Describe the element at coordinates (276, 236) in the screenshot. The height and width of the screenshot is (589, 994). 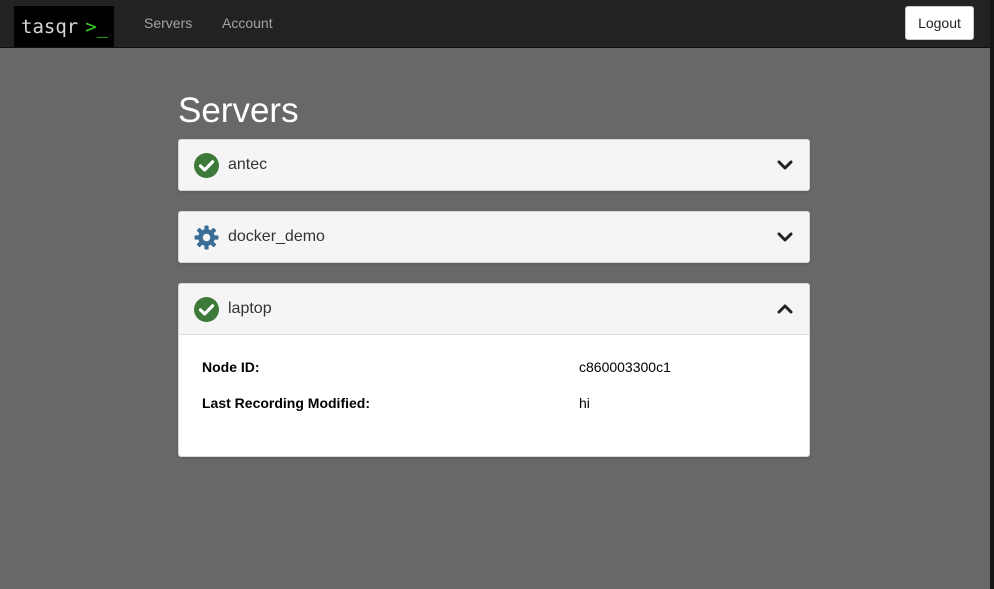
I see `server-name: docker_demo` at that location.